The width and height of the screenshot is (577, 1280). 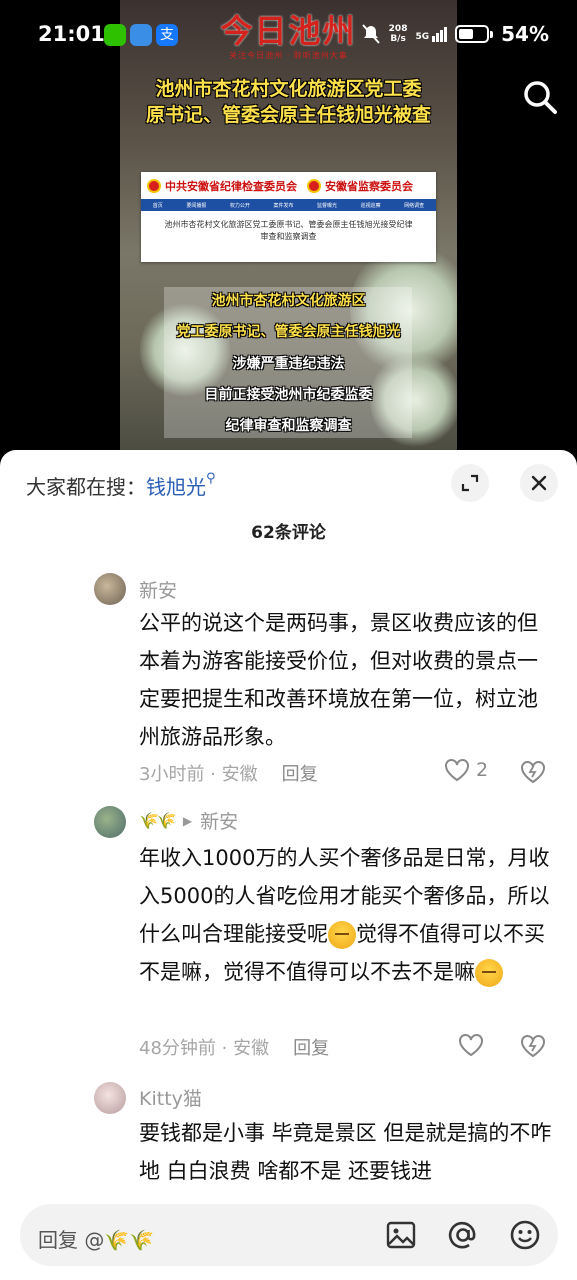 I want to click on reply-arrow-icon: ▶, so click(x=187, y=820).